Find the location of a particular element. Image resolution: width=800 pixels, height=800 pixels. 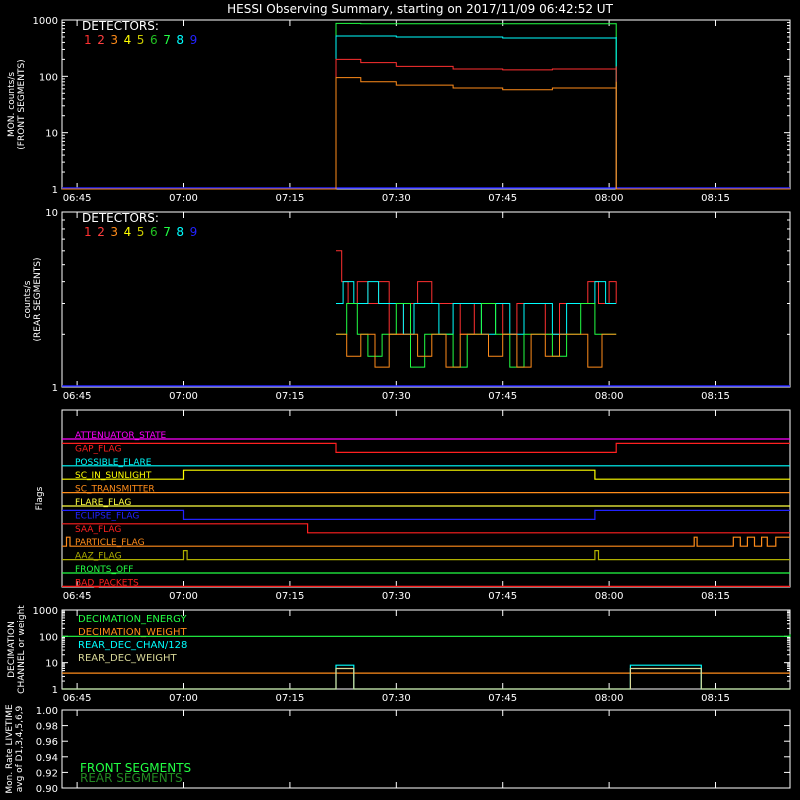

y-tick-label: 0.92 is located at coordinates (47, 773).